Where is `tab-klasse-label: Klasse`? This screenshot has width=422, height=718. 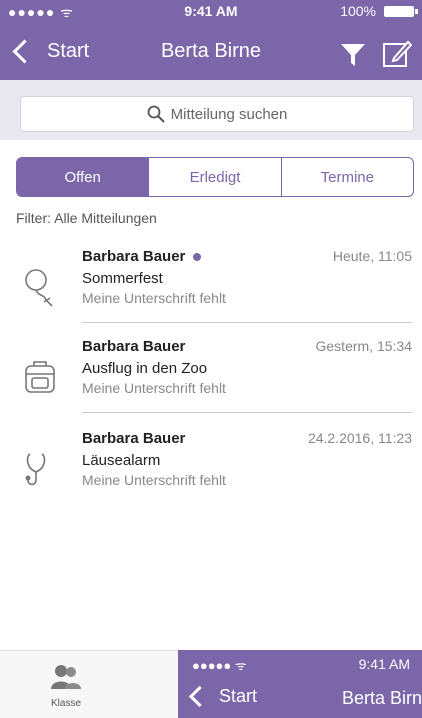 tab-klasse-label: Klasse is located at coordinates (65, 703).